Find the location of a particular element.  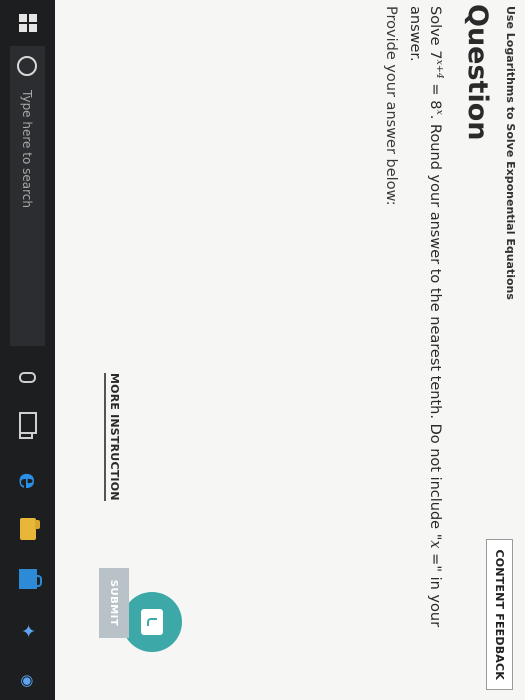

windows-taskbar: Type here to search e ✦ ◉ is located at coordinates (27, 350).